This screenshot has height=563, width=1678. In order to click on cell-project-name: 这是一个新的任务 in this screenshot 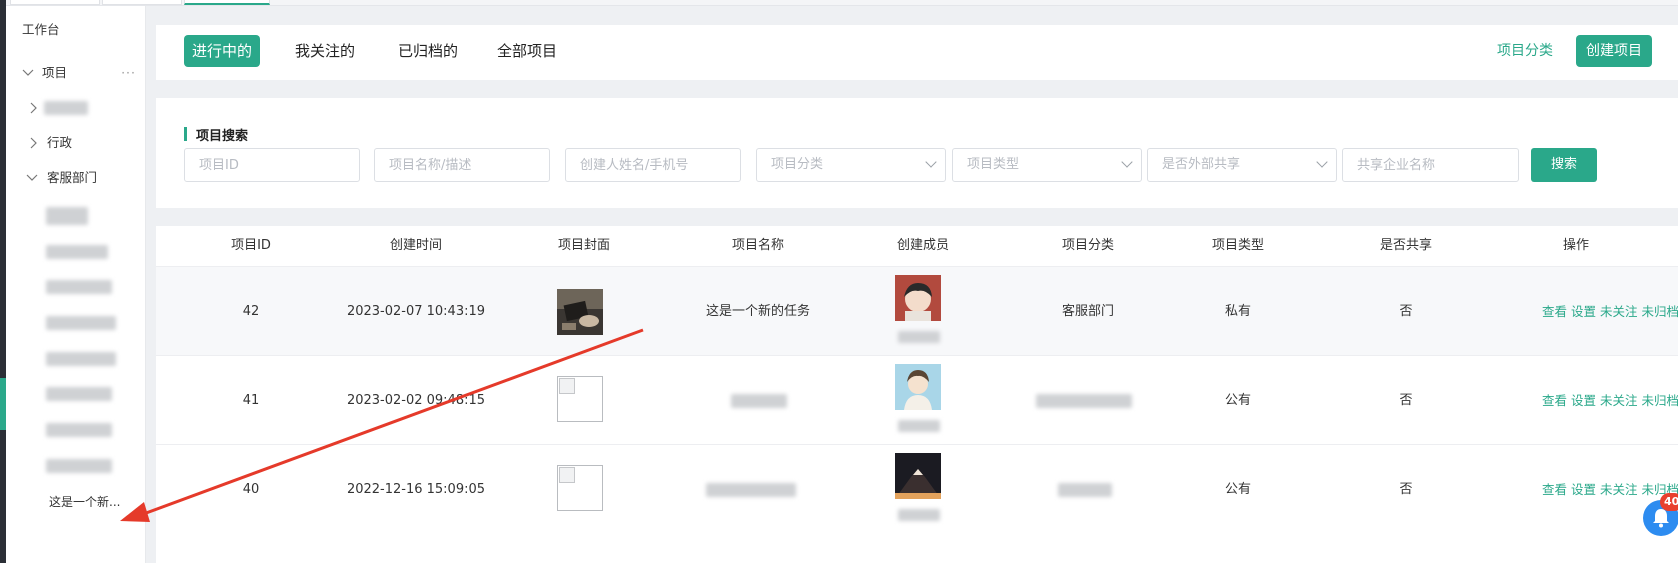, I will do `click(758, 311)`.